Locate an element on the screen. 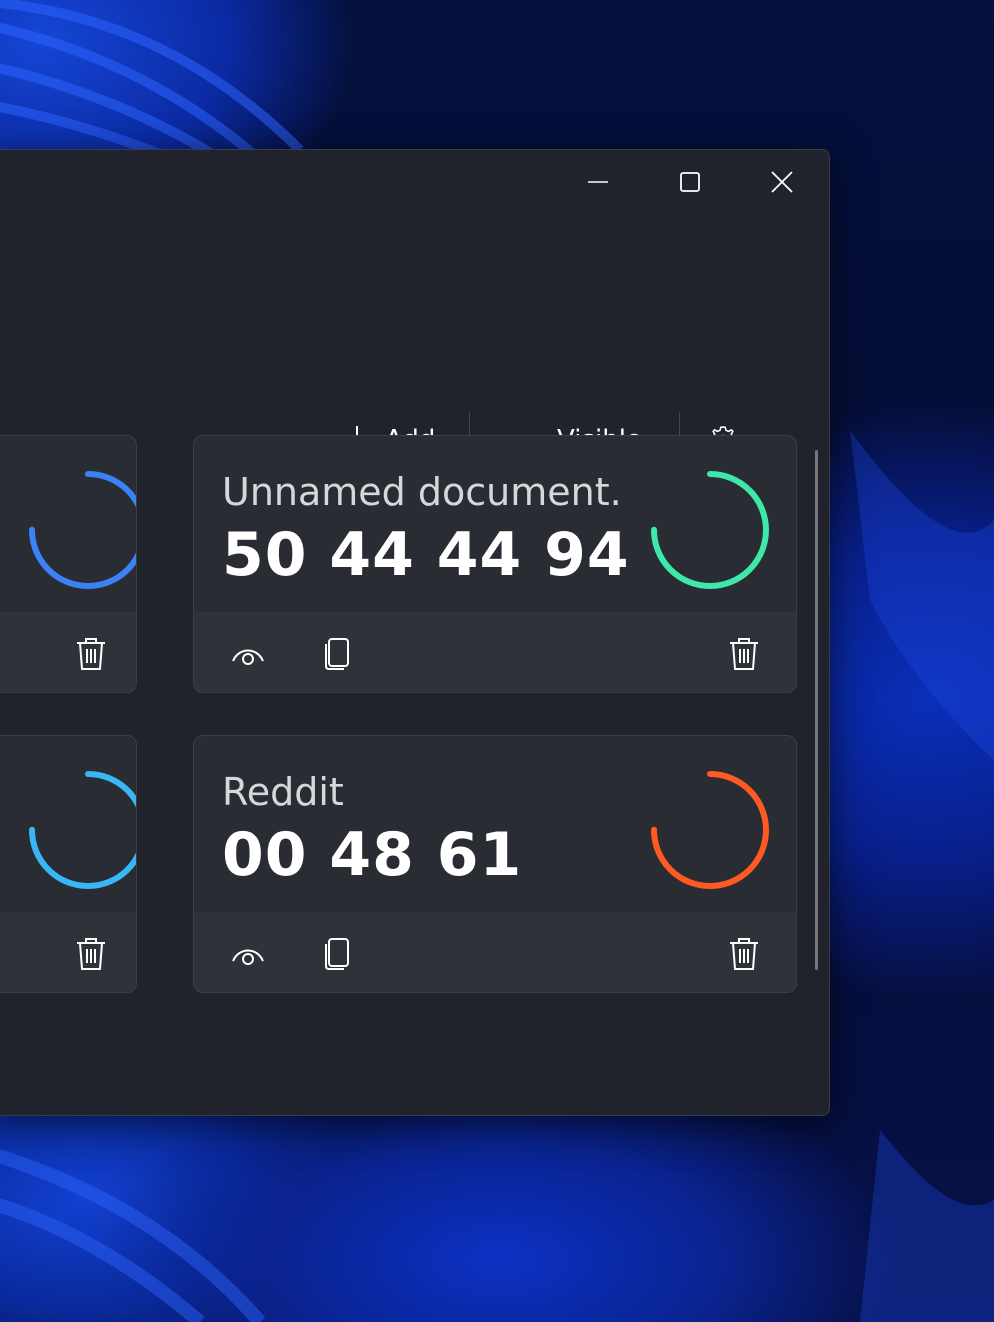  code-card: Unnamed document... 50 44 44 94 is located at coordinates (495, 564).